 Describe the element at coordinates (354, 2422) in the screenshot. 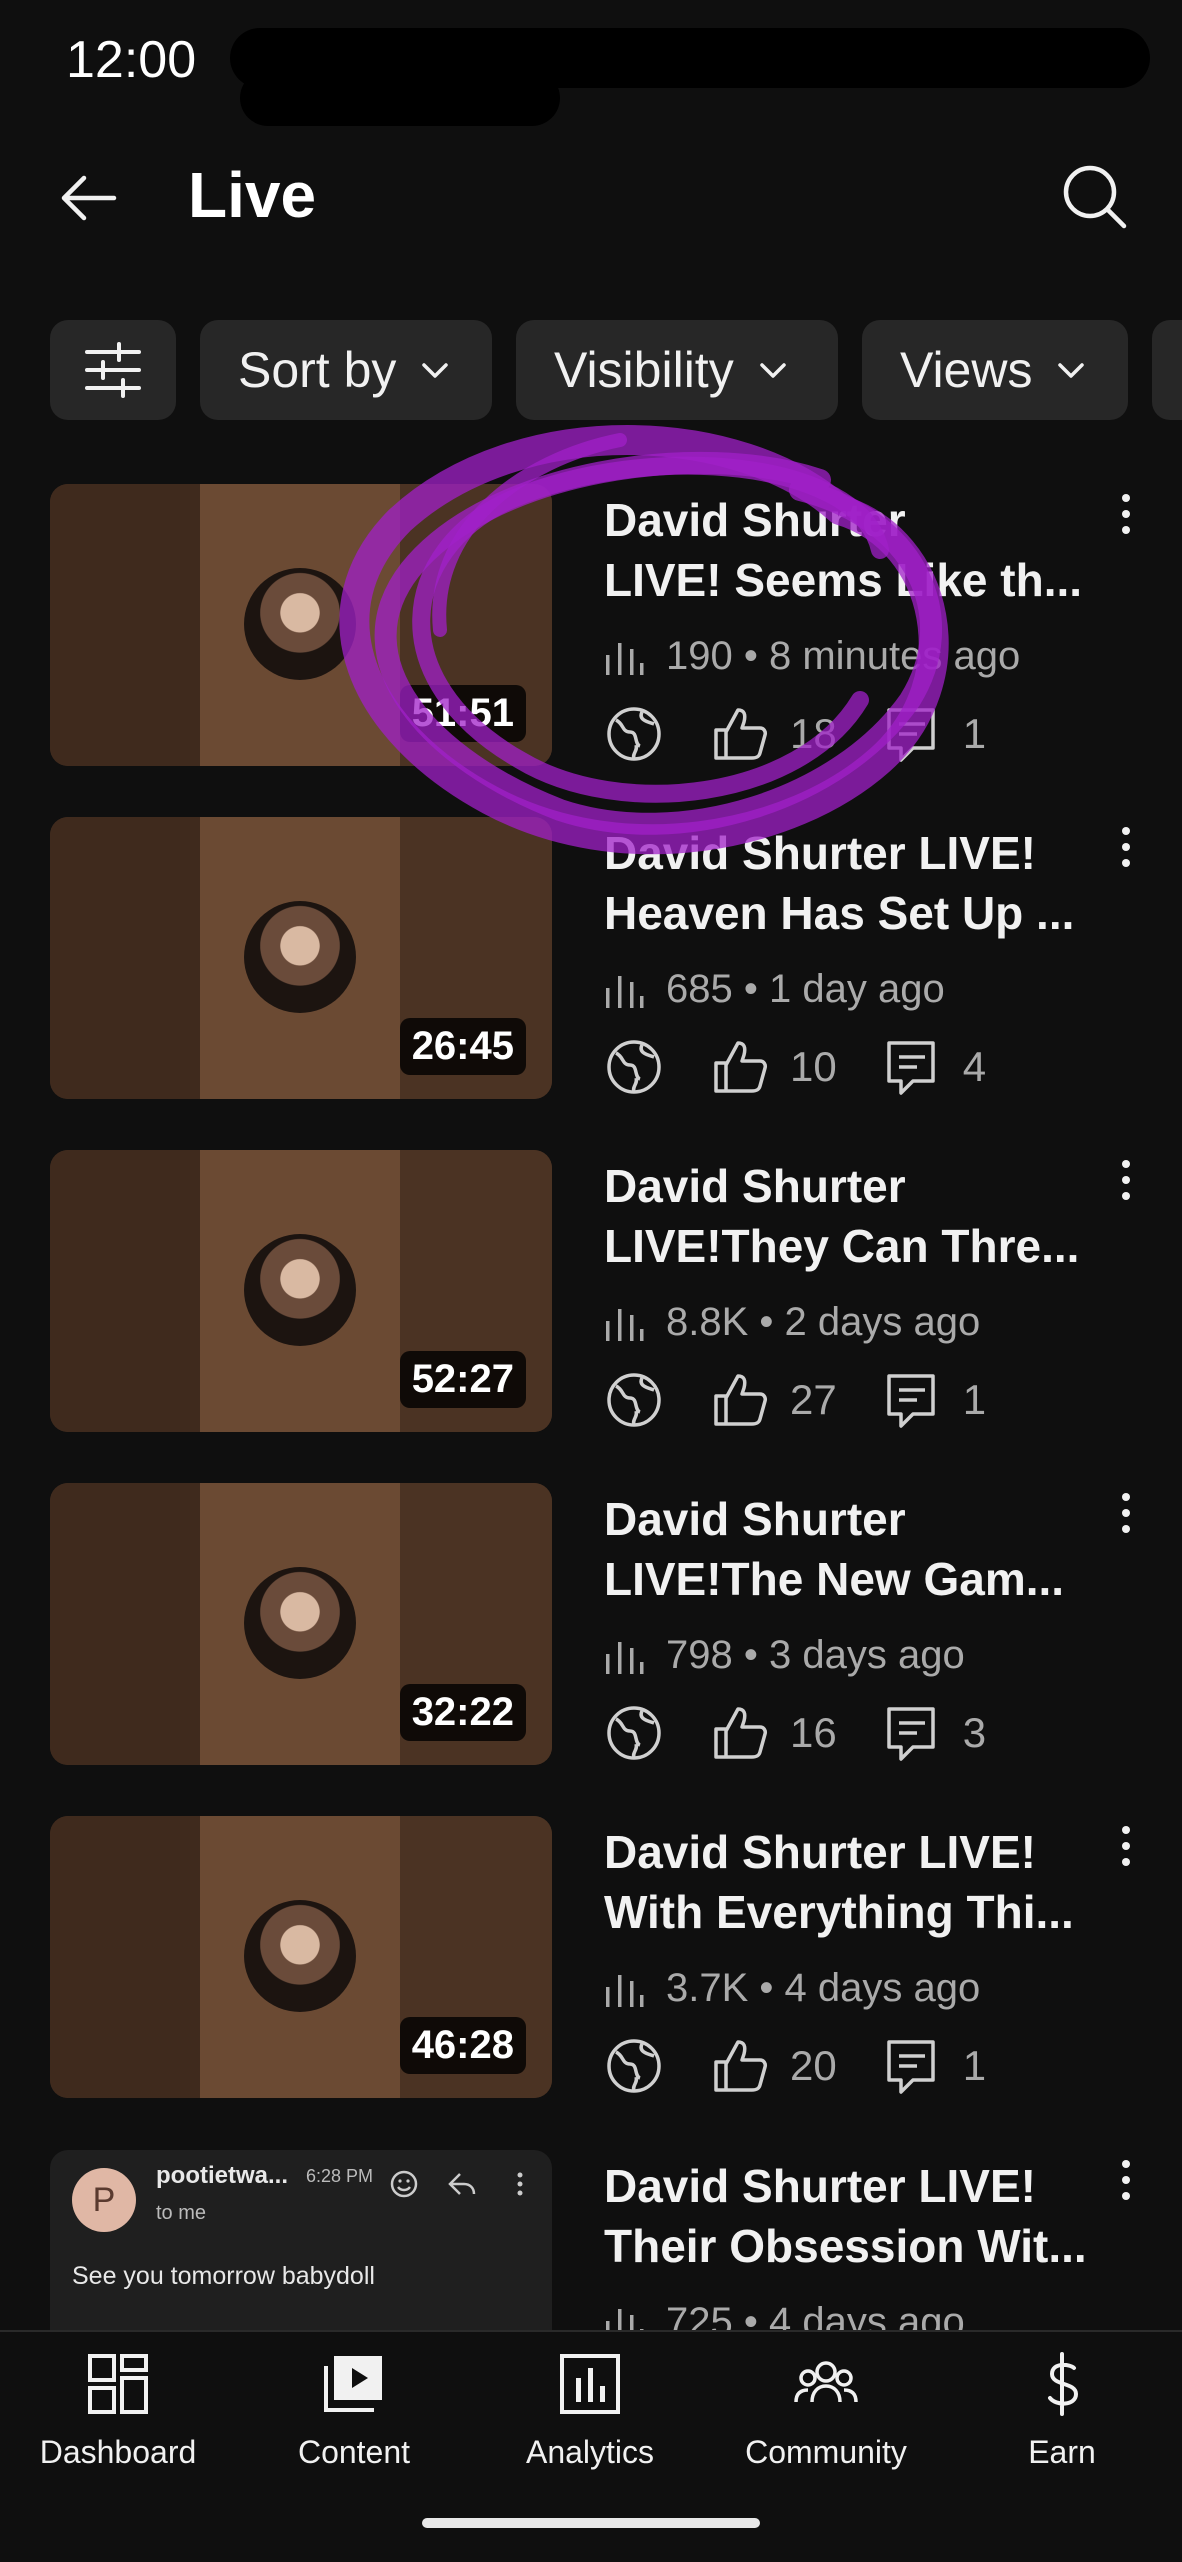

I see `nav-content: Content` at that location.